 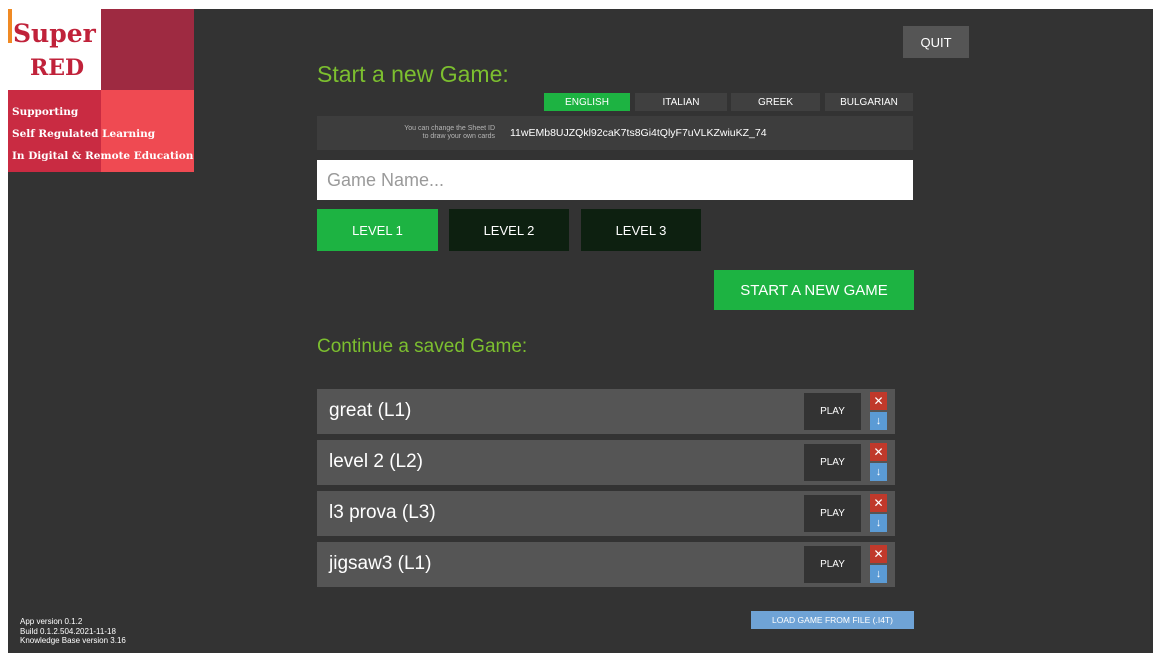 I want to click on level-2-button: LEVEL 2, so click(x=509, y=230).